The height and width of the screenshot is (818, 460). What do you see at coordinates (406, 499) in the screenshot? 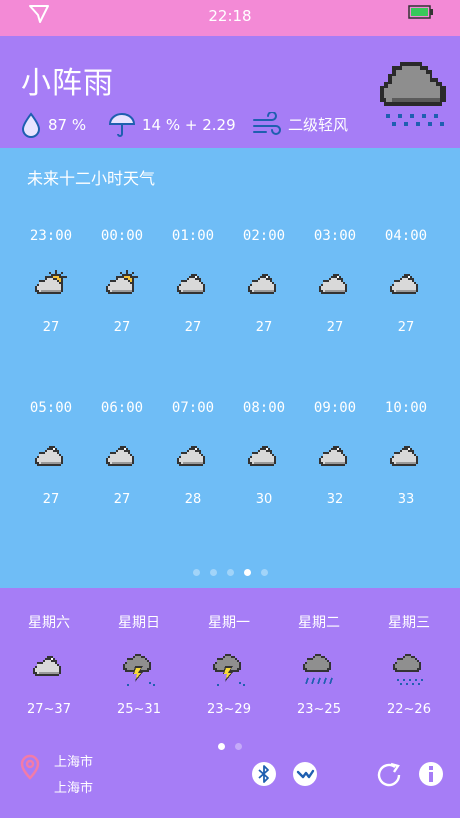
I see `hourly-temp: 33` at bounding box center [406, 499].